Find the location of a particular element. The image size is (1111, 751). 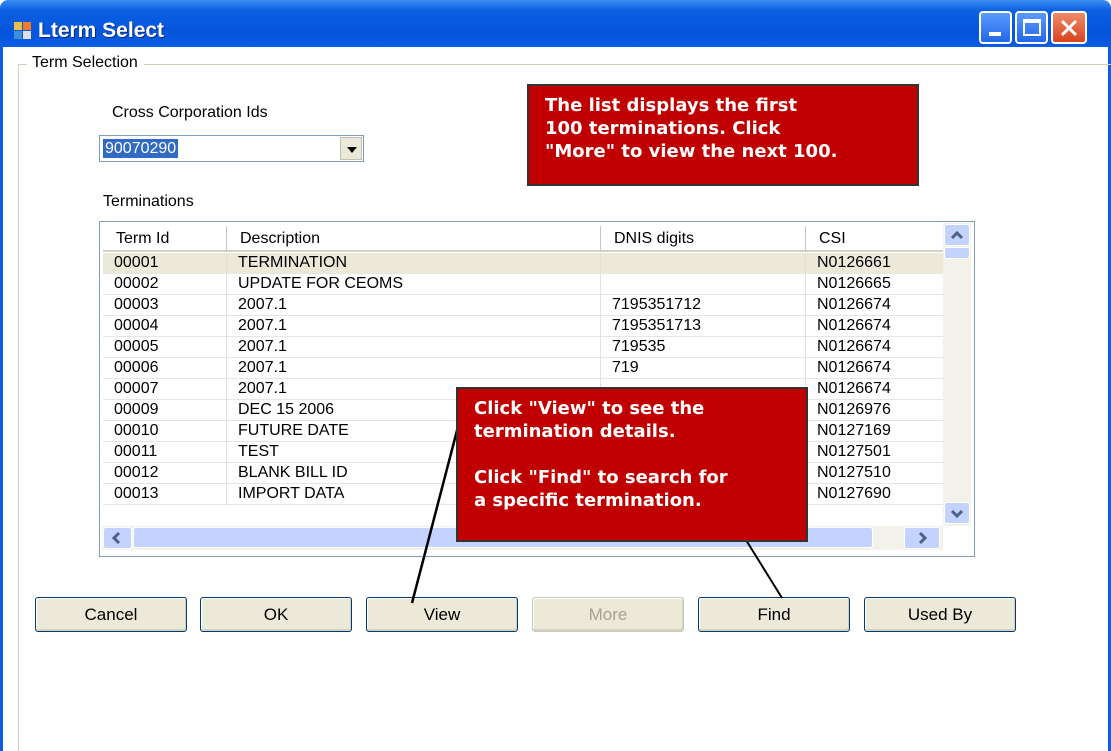

more-callout-line-1: The list displays the first is located at coordinates (671, 105).